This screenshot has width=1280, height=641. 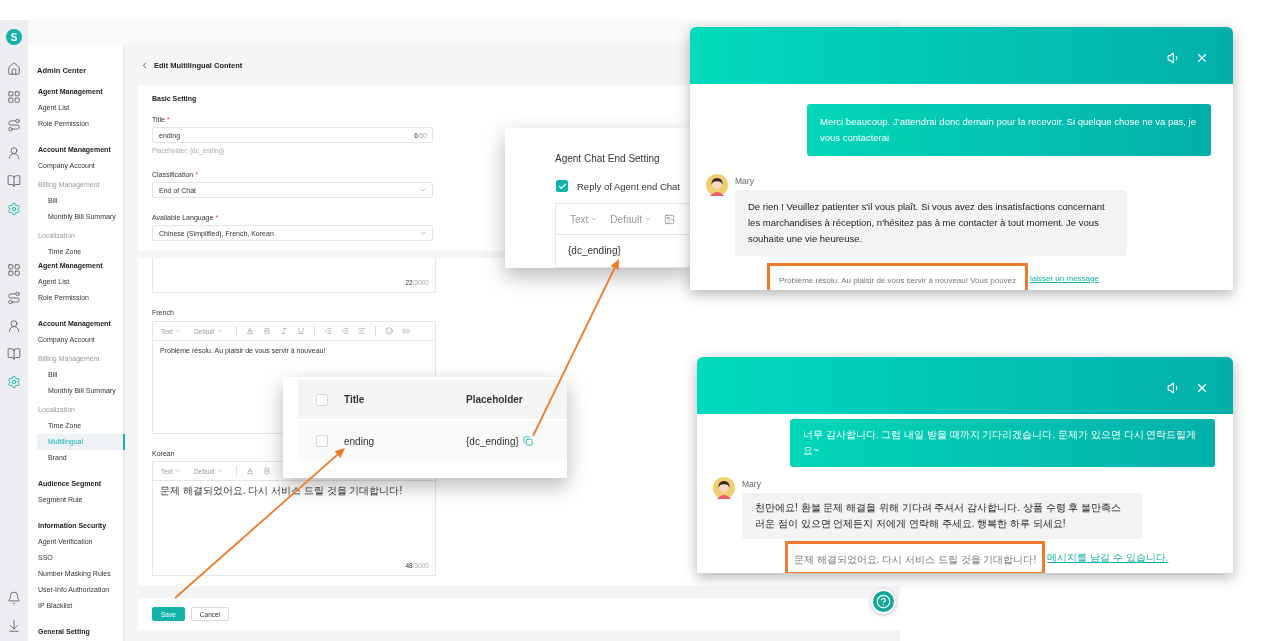 I want to click on visitor-message: Merci beaucoup. J’attendrai donc demain pour la recevoir. Si quelque chose ne va pas, je vous contacterai, so click(x=1009, y=130).